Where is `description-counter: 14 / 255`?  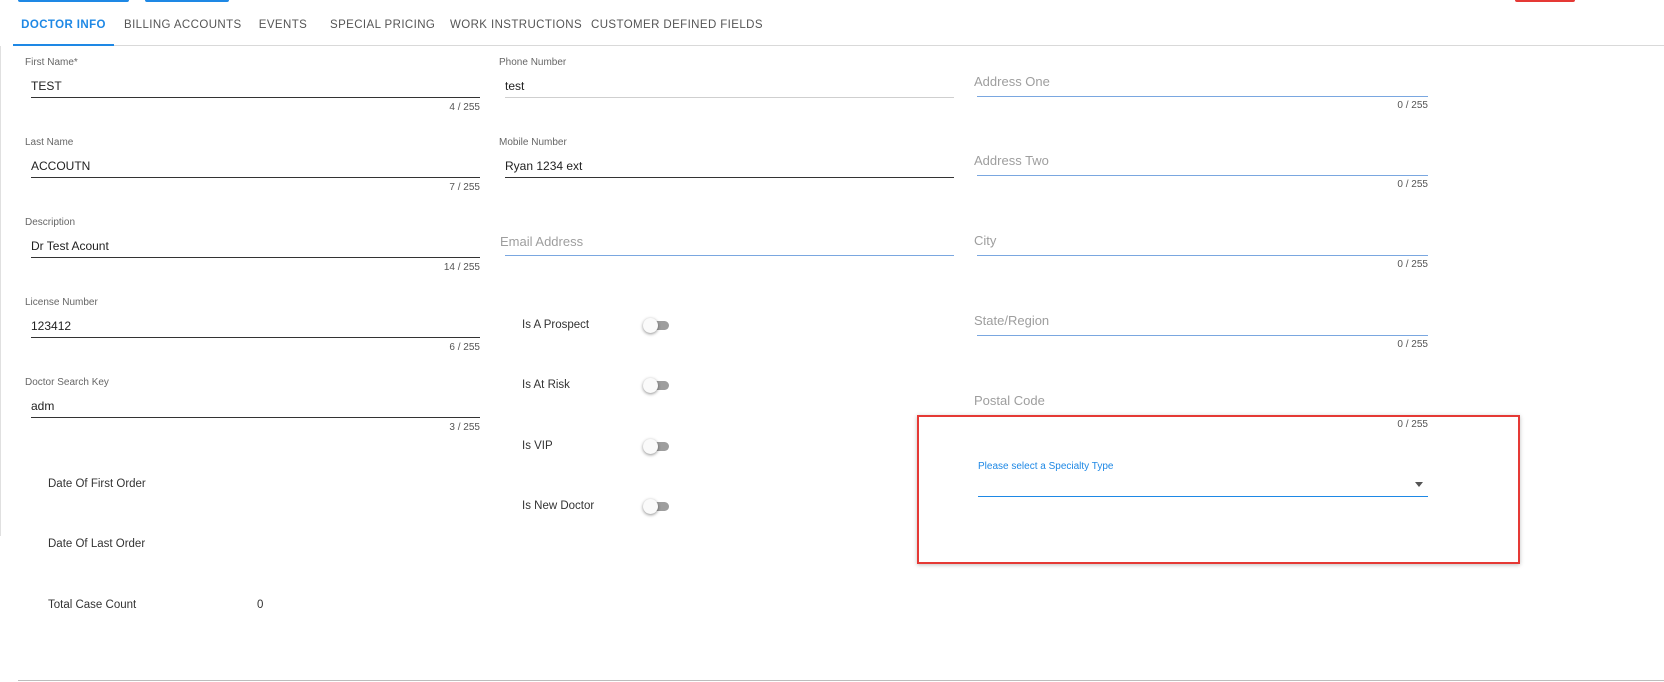 description-counter: 14 / 255 is located at coordinates (461, 267).